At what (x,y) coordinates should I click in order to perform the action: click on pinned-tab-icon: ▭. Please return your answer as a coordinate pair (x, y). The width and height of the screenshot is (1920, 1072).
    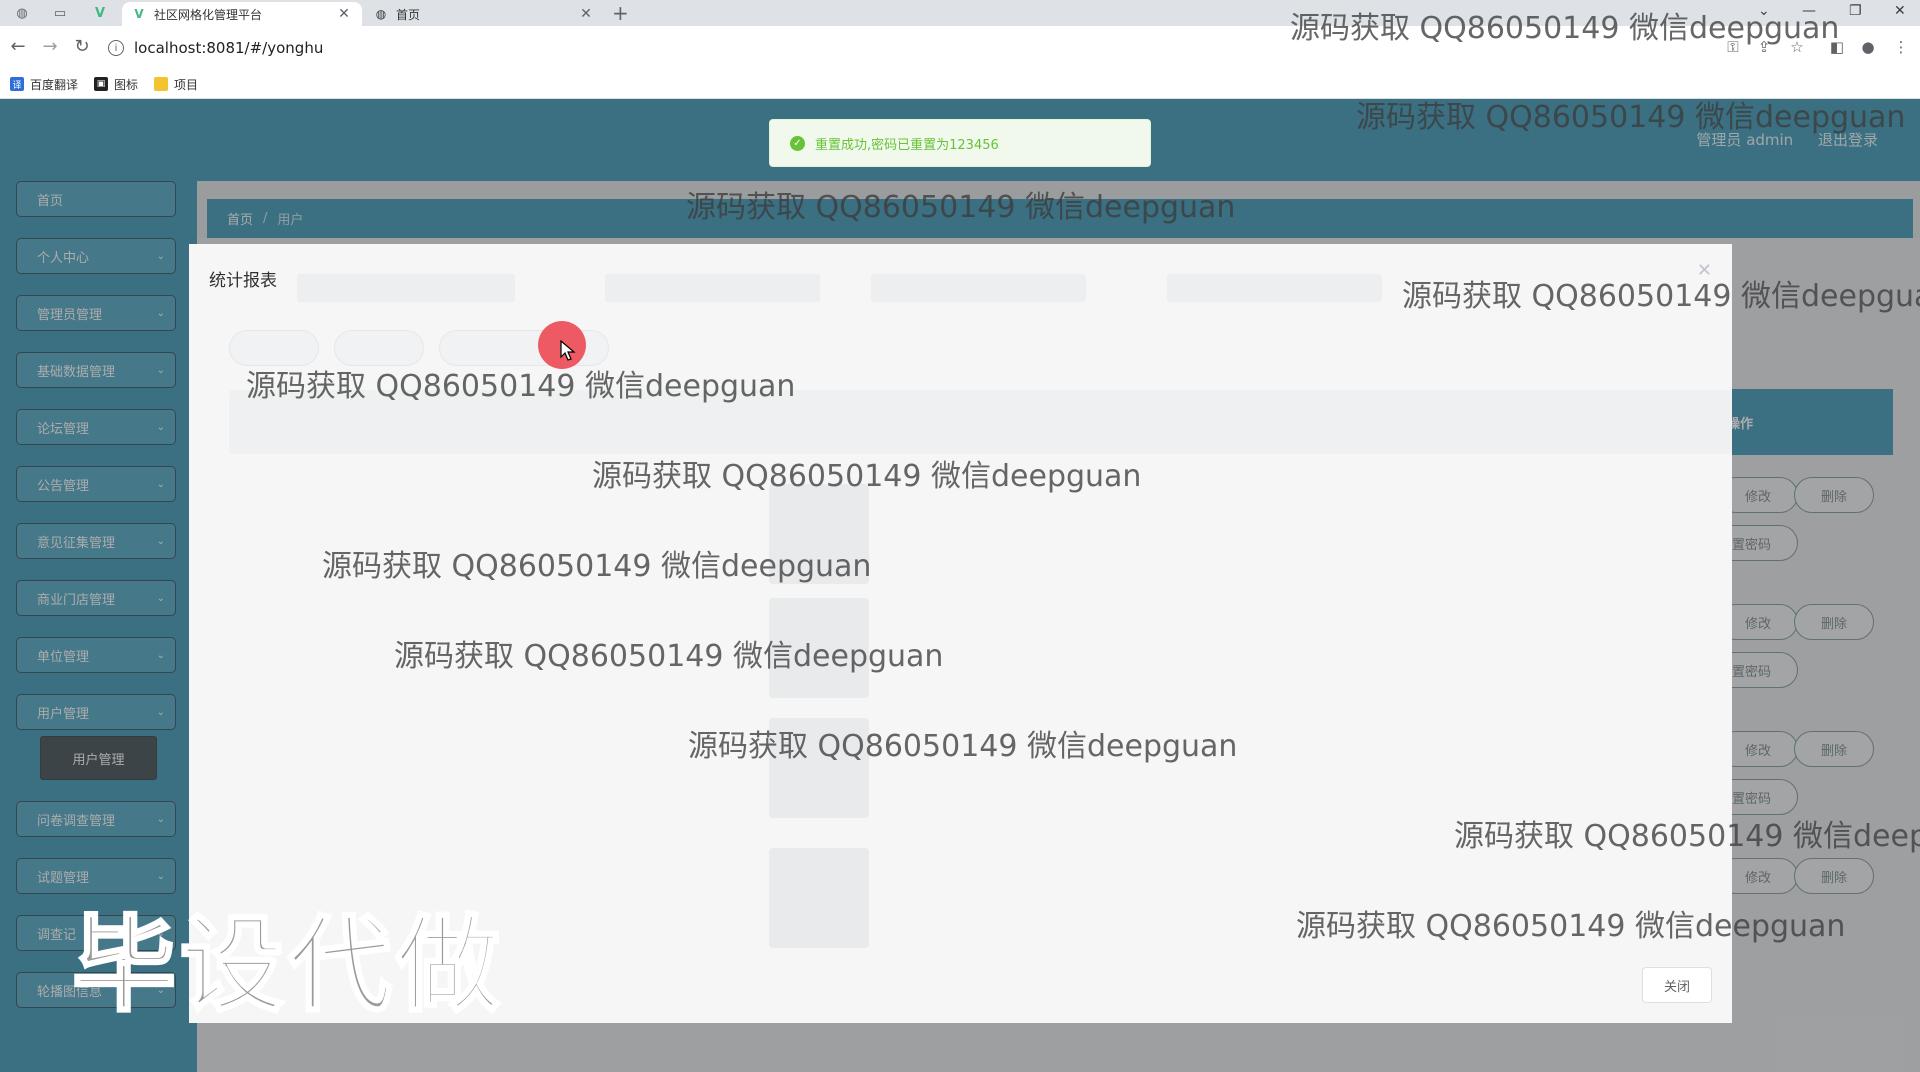
    Looking at the image, I should click on (60, 13).